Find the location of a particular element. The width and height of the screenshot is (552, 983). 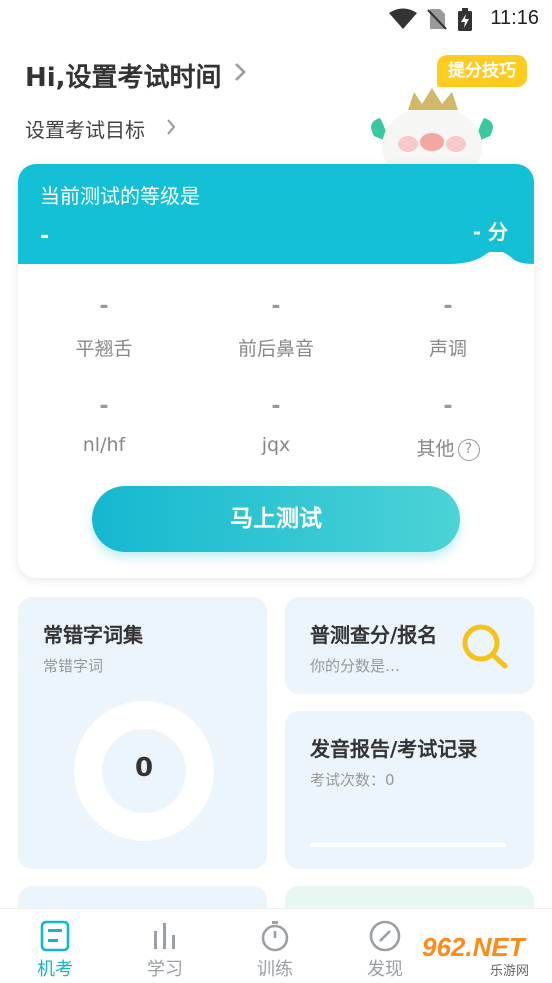

score-item-pingqiaoshe: - 平翘舌 is located at coordinates (104, 327).